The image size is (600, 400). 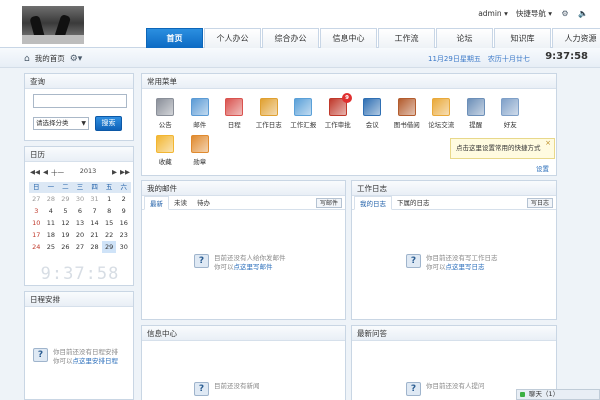 What do you see at coordinates (80, 101) in the screenshot?
I see `search-input` at bounding box center [80, 101].